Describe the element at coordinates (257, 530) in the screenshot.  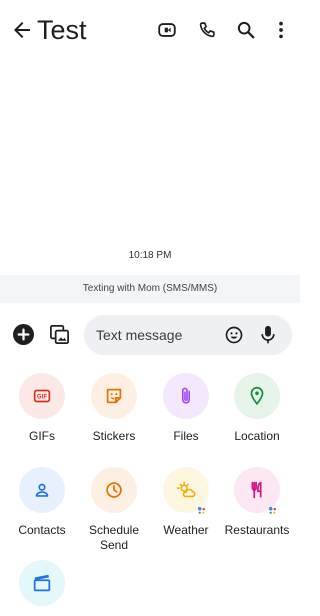
I see `attachment-label: Restaurants` at that location.